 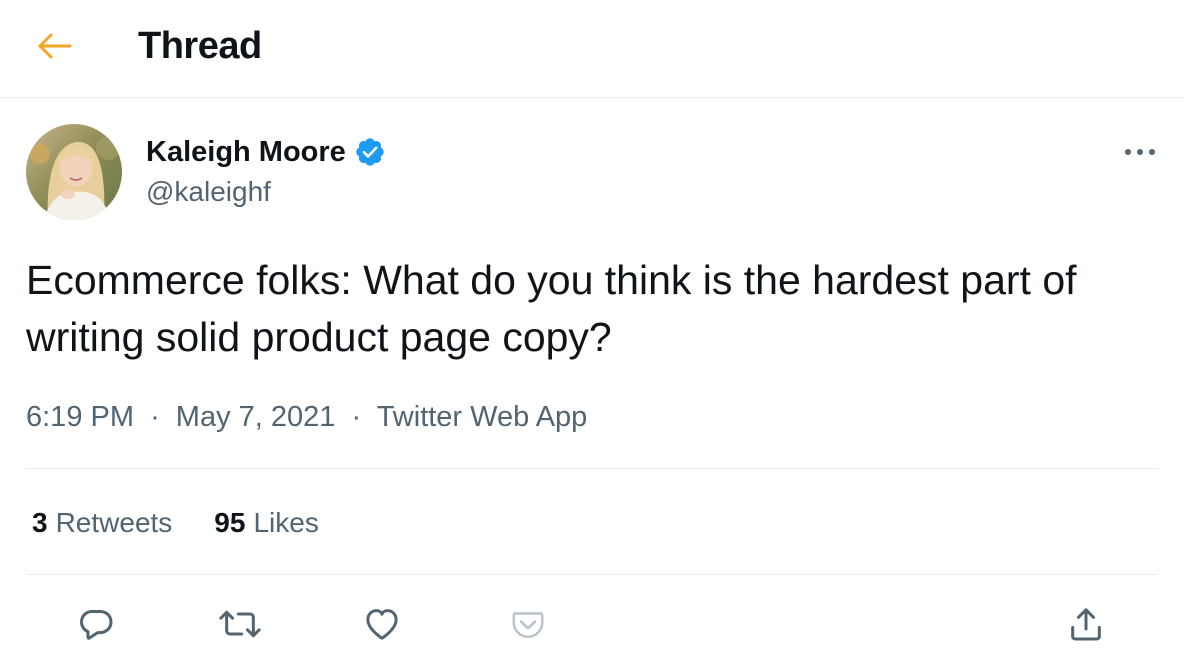 What do you see at coordinates (482, 417) in the screenshot?
I see `tweet-source: Twitter Web App` at bounding box center [482, 417].